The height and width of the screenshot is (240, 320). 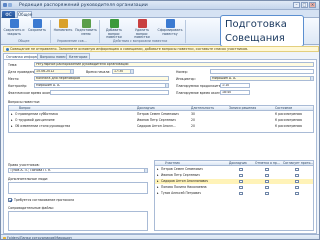 What do you see at coordinates (78, 170) in the screenshot?
I see `invitees-field: Тузов А. П.; Попова П. Я.` at bounding box center [78, 170].